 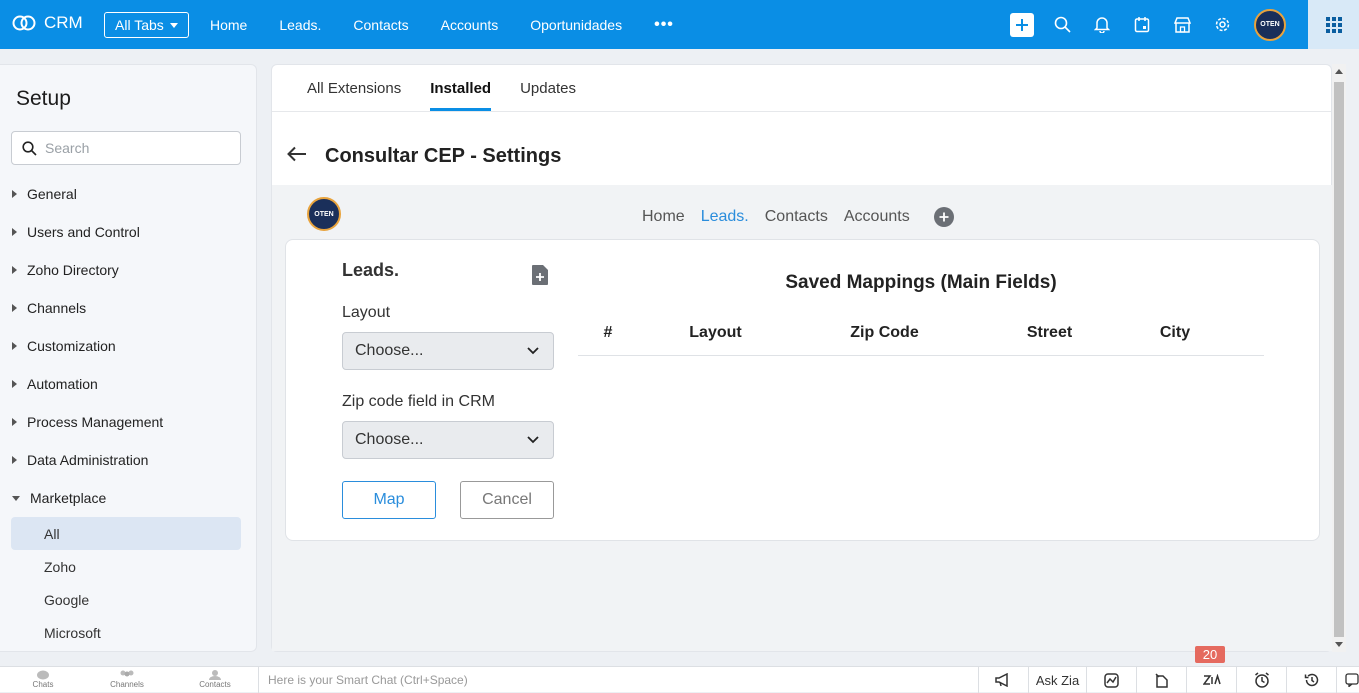 I want to click on notifications-button, so click(x=1102, y=24).